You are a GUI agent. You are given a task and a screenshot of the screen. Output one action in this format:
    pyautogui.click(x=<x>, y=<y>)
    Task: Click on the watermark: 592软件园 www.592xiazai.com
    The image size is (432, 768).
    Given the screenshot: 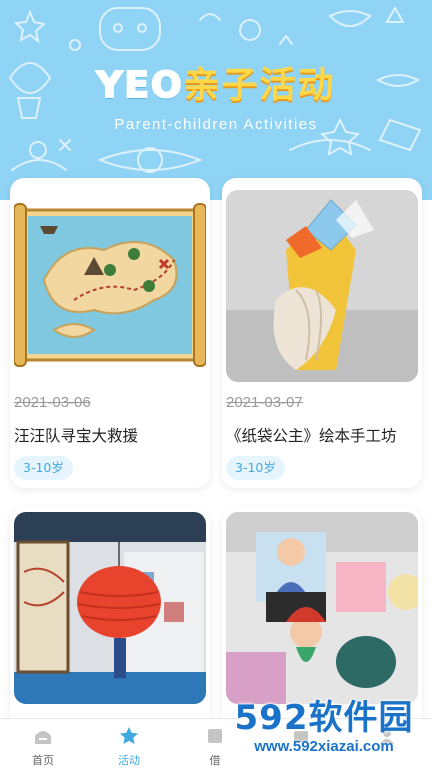 What is the action you would take?
    pyautogui.click(x=324, y=729)
    